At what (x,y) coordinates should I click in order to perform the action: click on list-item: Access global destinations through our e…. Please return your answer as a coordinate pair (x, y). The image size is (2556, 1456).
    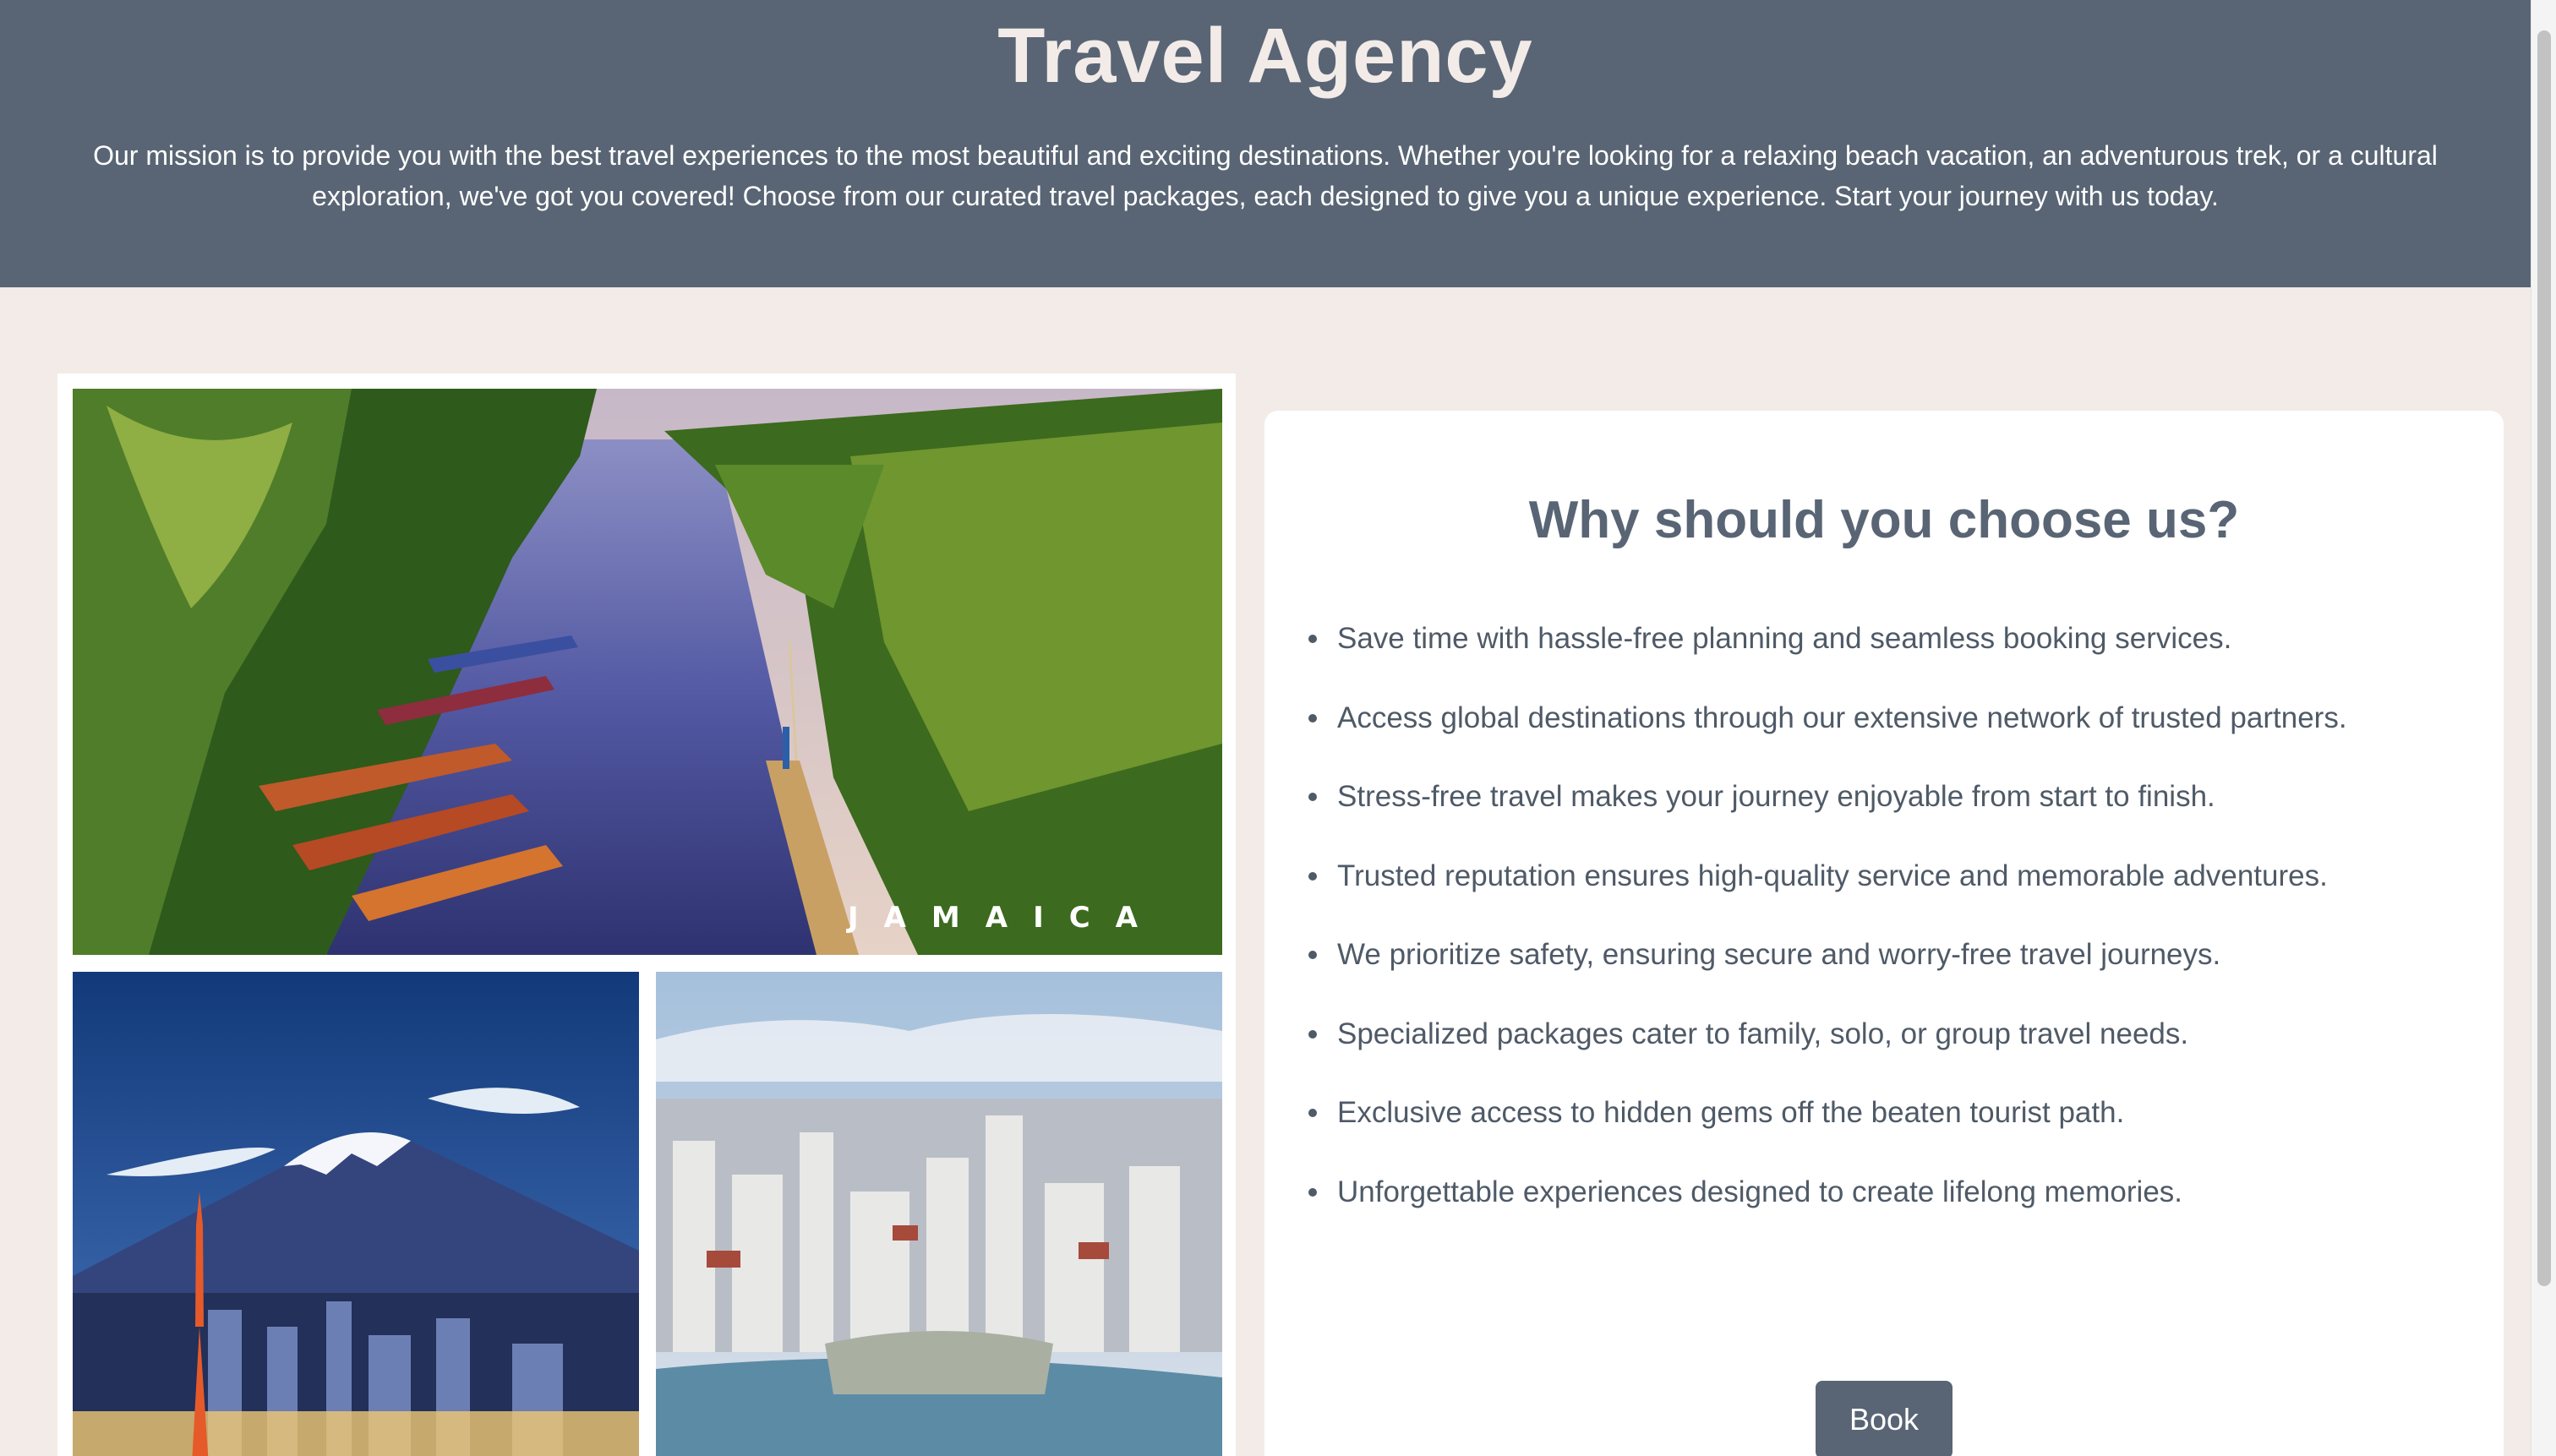
    Looking at the image, I should click on (1884, 741).